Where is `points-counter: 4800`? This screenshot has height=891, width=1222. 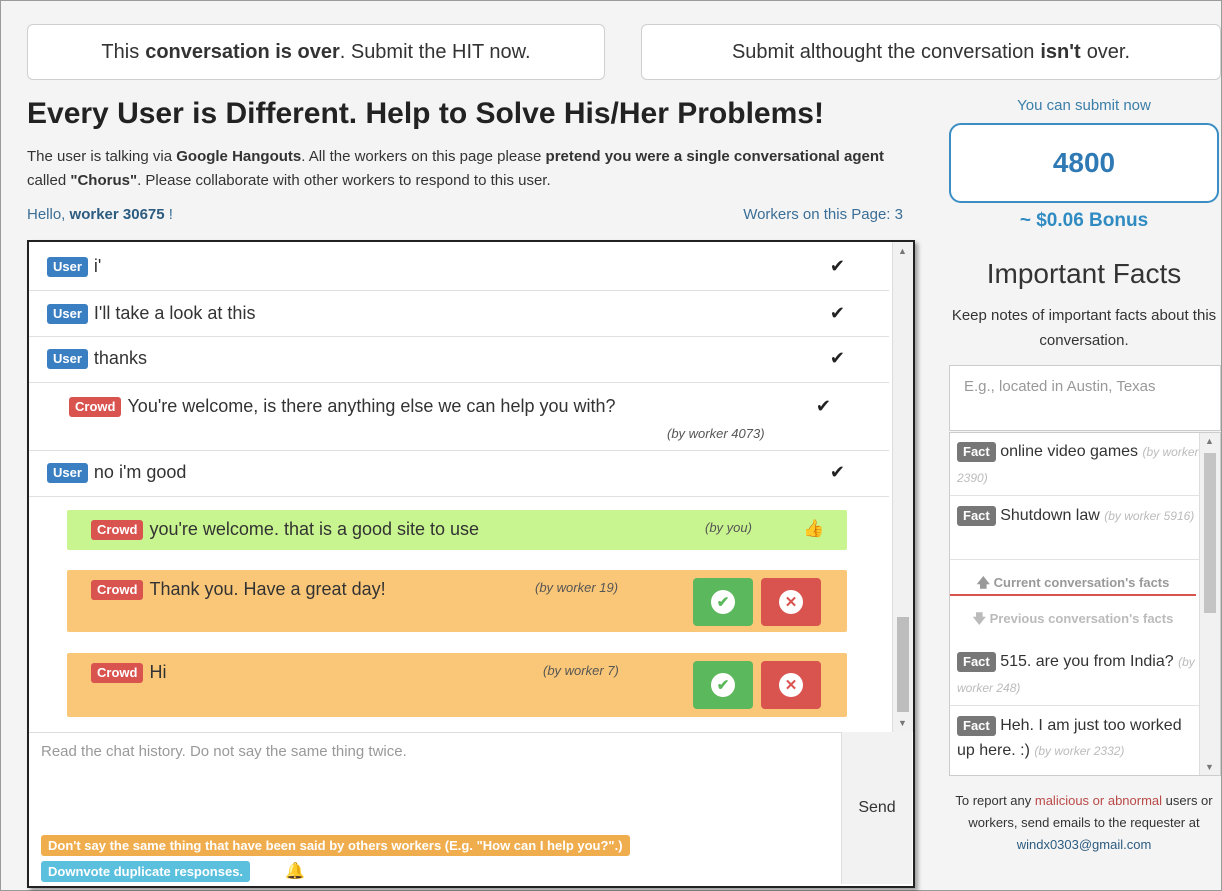 points-counter: 4800 is located at coordinates (1084, 163).